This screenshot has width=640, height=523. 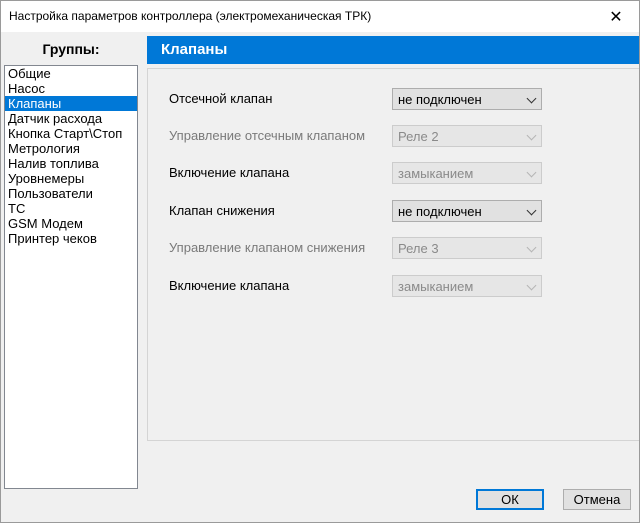 What do you see at coordinates (440, 99) in the screenshot?
I see `cutoff-valve-value: не подключен` at bounding box center [440, 99].